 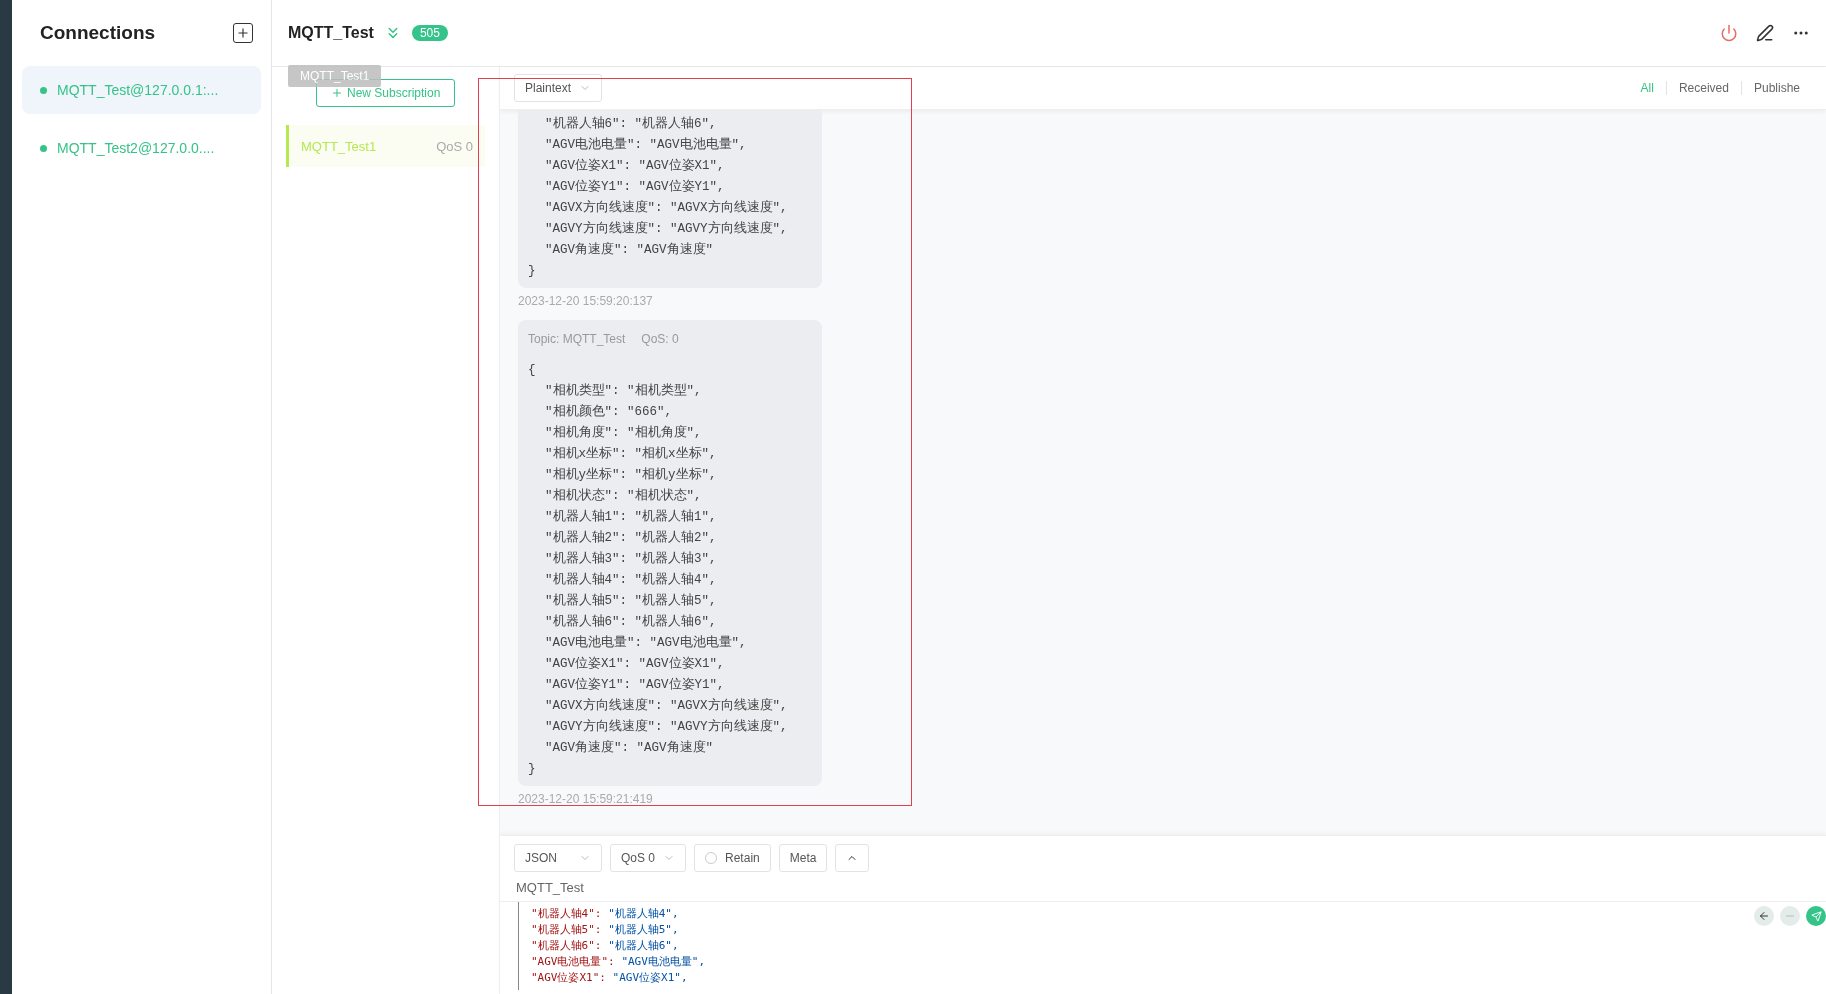 I want to click on message-time: 2023-12-20 15:59:21:419, so click(x=586, y=799).